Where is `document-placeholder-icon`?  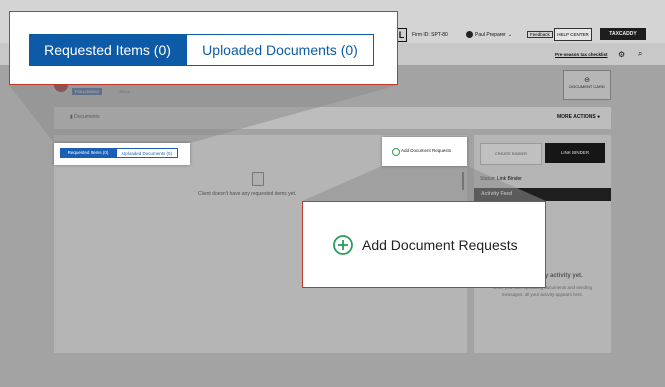 document-placeholder-icon is located at coordinates (258, 179).